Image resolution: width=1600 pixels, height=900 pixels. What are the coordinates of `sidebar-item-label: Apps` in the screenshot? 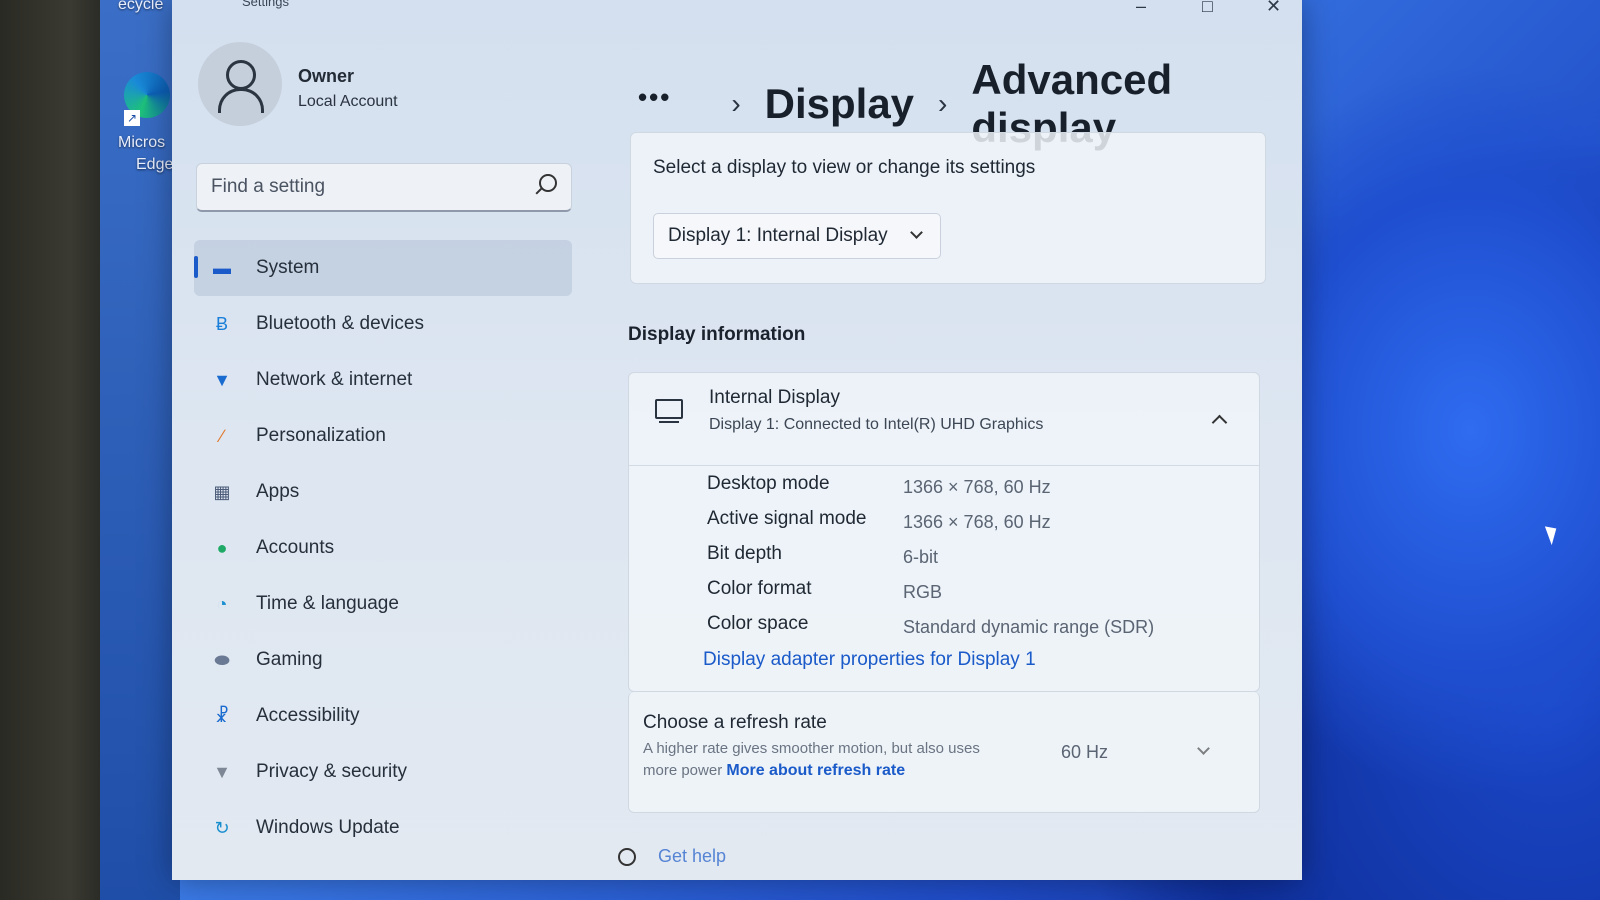 It's located at (278, 491).